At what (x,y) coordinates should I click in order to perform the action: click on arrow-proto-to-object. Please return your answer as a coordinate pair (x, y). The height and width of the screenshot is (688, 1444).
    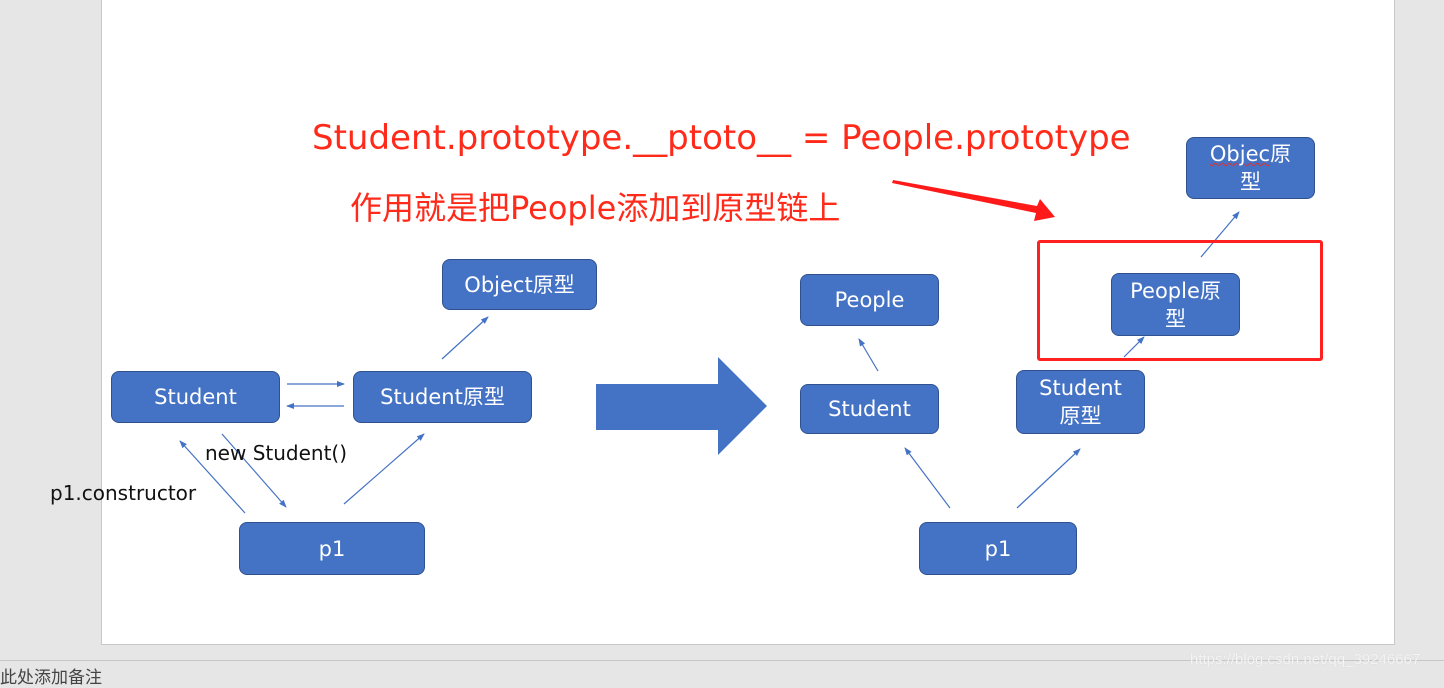
    Looking at the image, I should click on (465, 338).